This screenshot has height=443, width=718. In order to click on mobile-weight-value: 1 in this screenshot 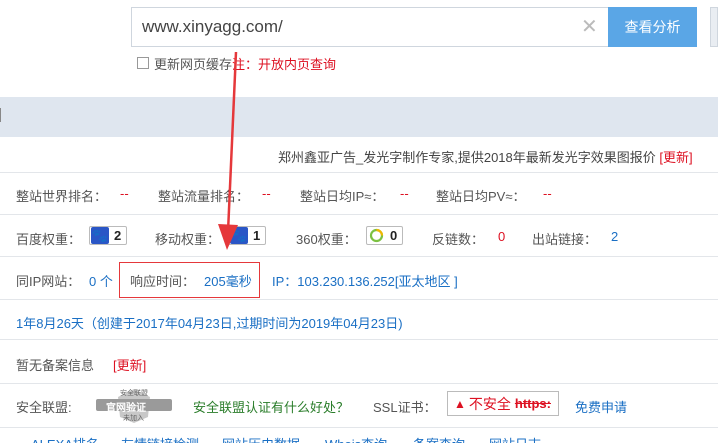, I will do `click(257, 235)`.